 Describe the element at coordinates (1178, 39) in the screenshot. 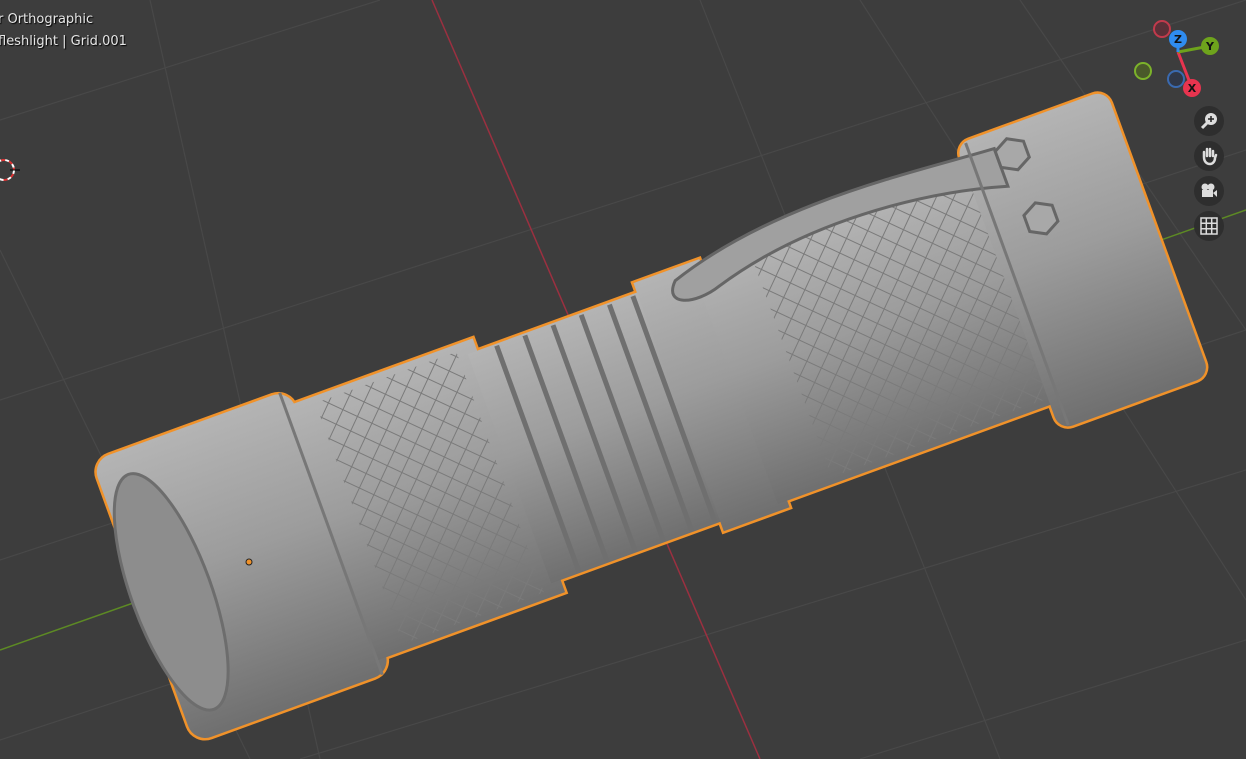

I see `gizmo-z-axis: Z` at that location.